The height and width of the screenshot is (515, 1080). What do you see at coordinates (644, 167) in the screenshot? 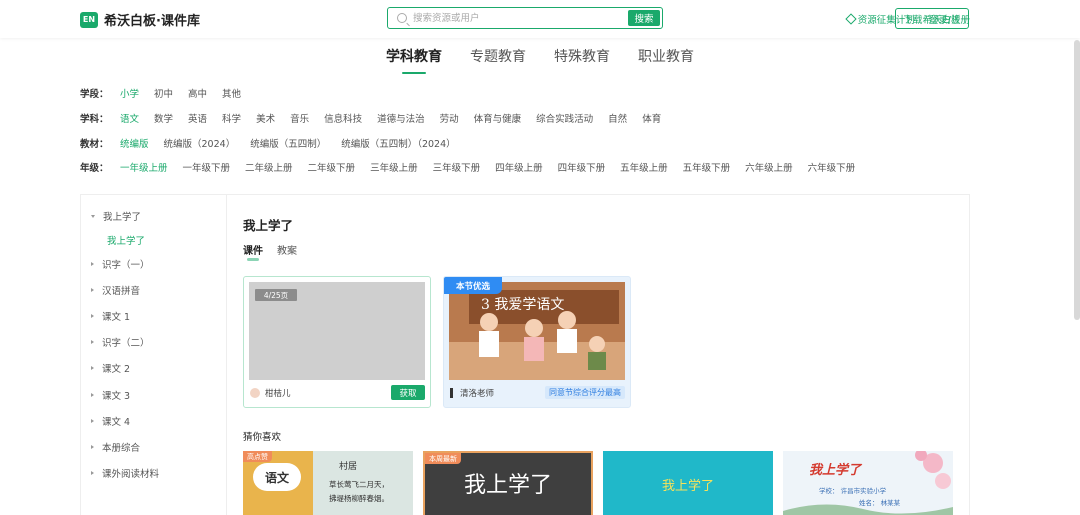
I see `filter-option: 五年级上册` at bounding box center [644, 167].